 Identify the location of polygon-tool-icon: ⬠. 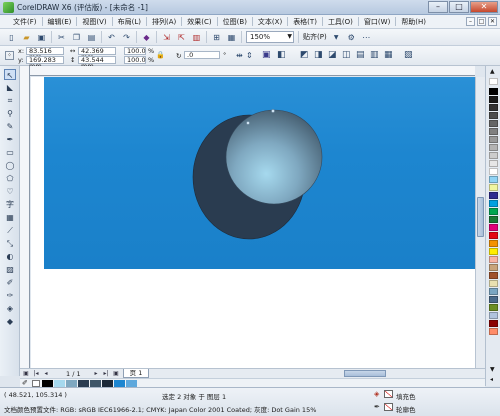
(10, 178).